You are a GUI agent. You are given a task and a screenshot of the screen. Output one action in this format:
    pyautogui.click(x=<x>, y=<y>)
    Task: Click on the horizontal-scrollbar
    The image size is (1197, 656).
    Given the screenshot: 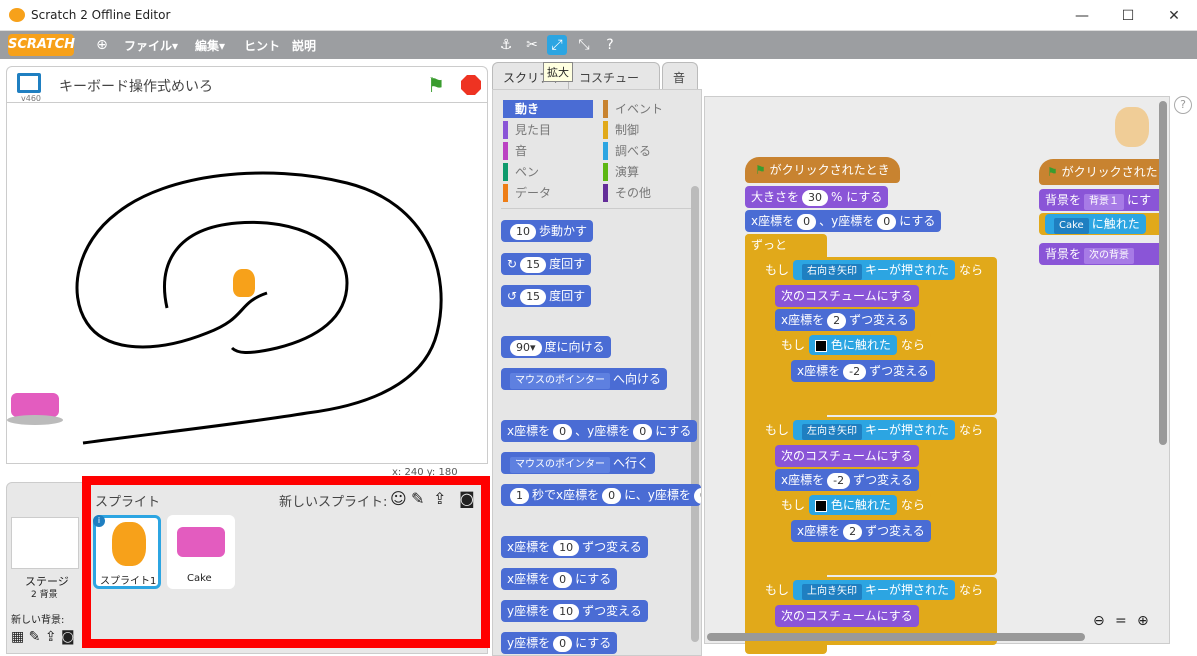 What is the action you would take?
    pyautogui.click(x=896, y=637)
    